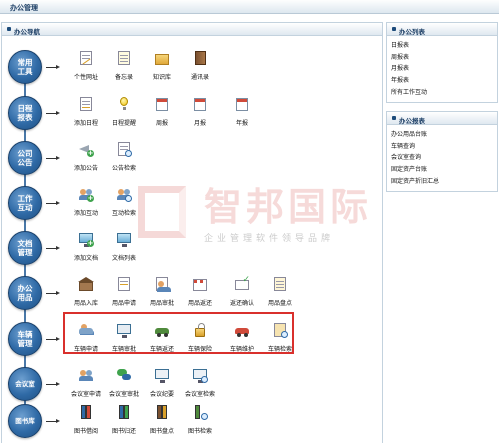  Describe the element at coordinates (86, 341) in the screenshot. I see `shortcut-vehicle-apply: 车辆申请` at that location.